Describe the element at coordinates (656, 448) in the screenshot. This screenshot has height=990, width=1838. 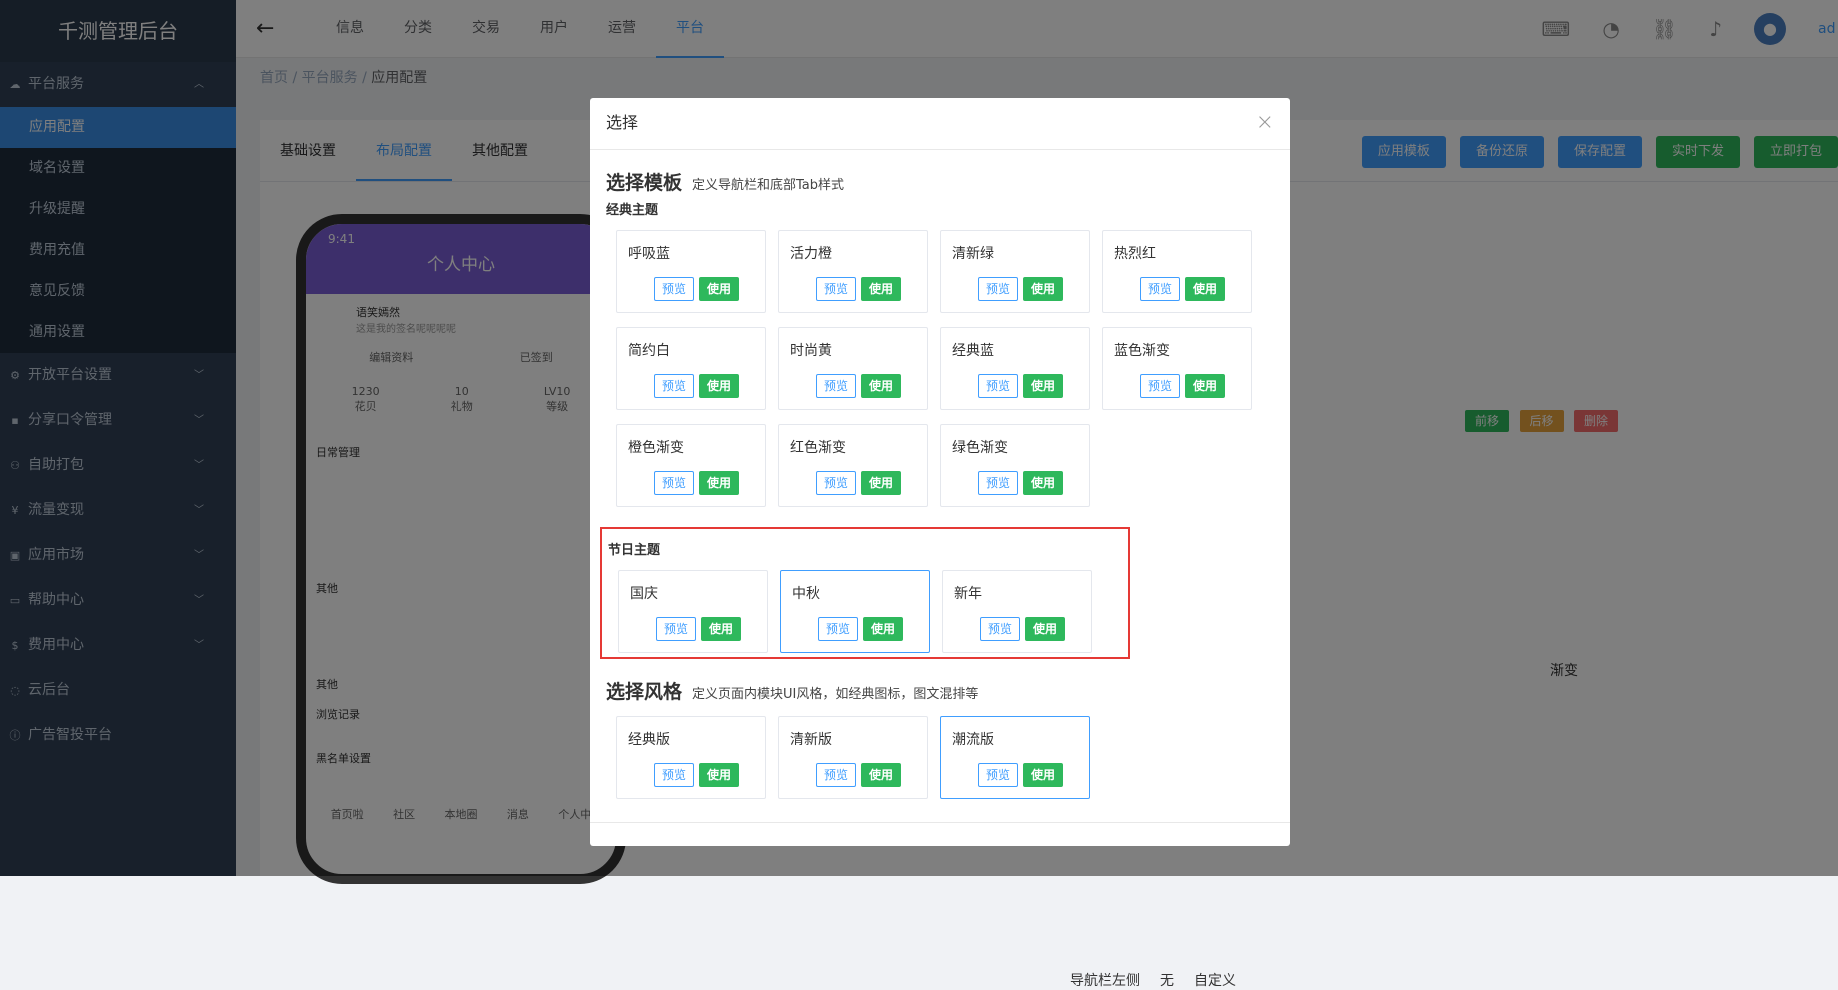
I see `theme-name: 橙色渐变` at that location.